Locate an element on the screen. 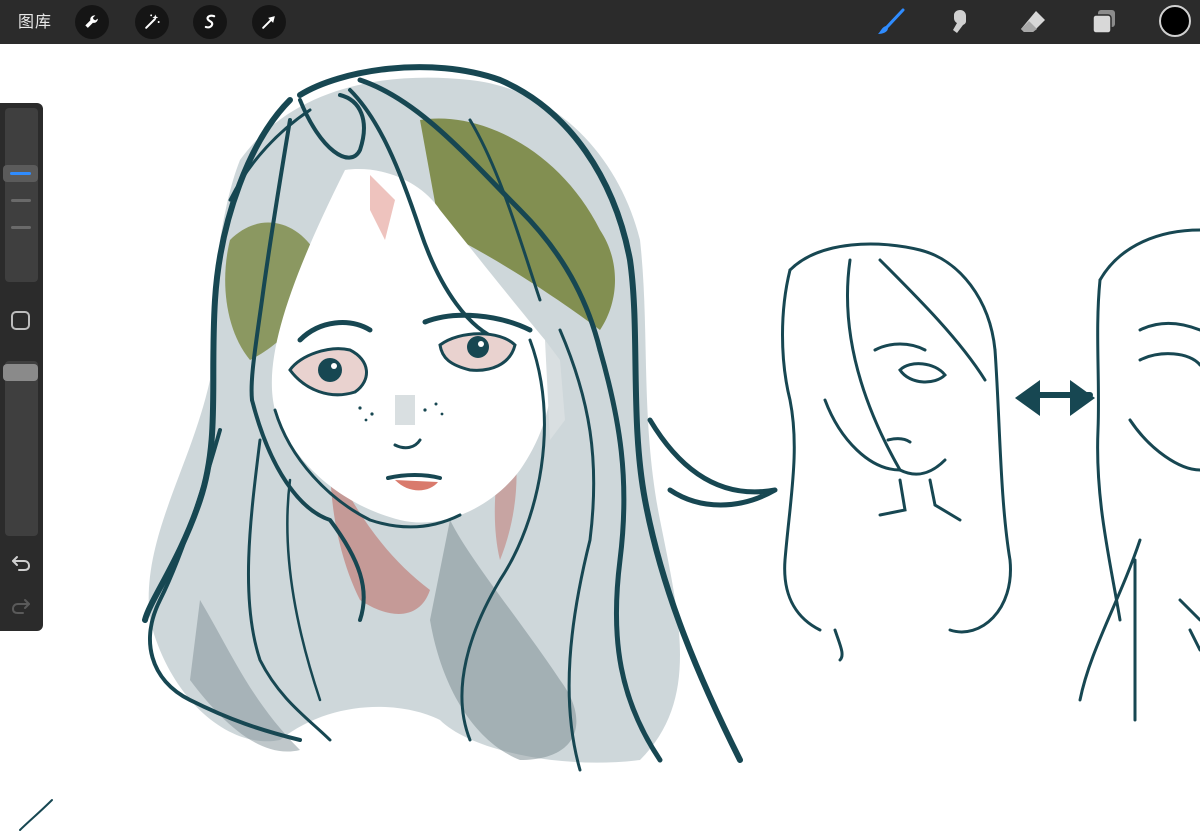  magic-wand-icon is located at coordinates (152, 21).